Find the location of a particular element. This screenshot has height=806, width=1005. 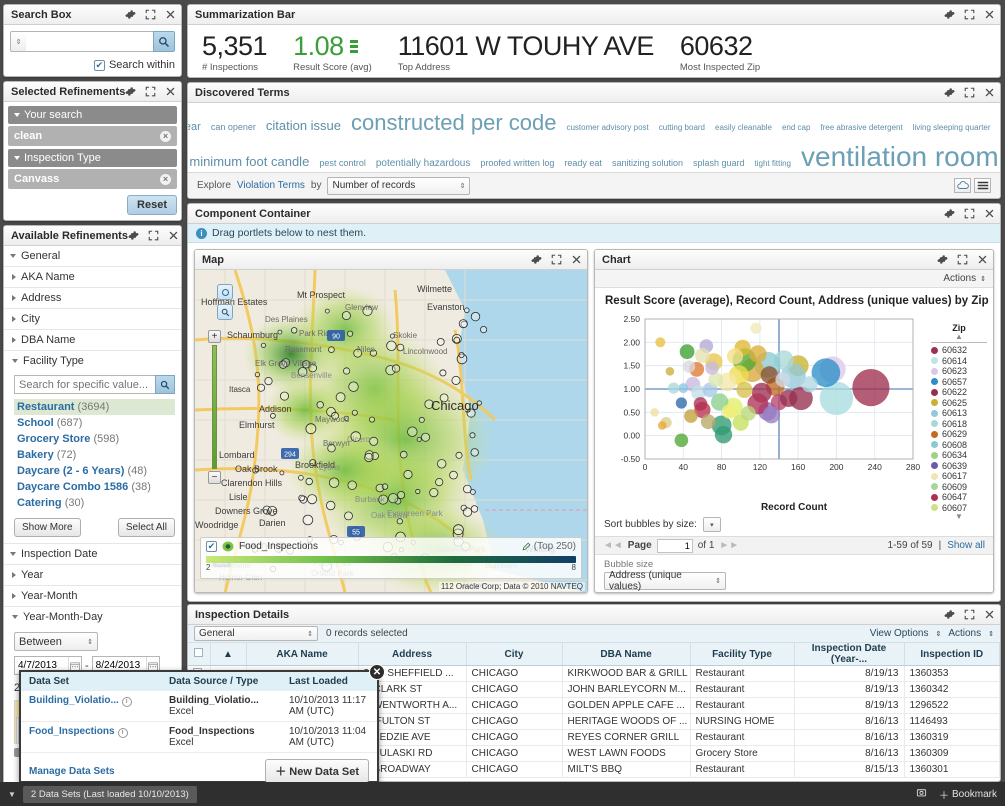

column-header-facility-type: Facility Type is located at coordinates (742, 654).